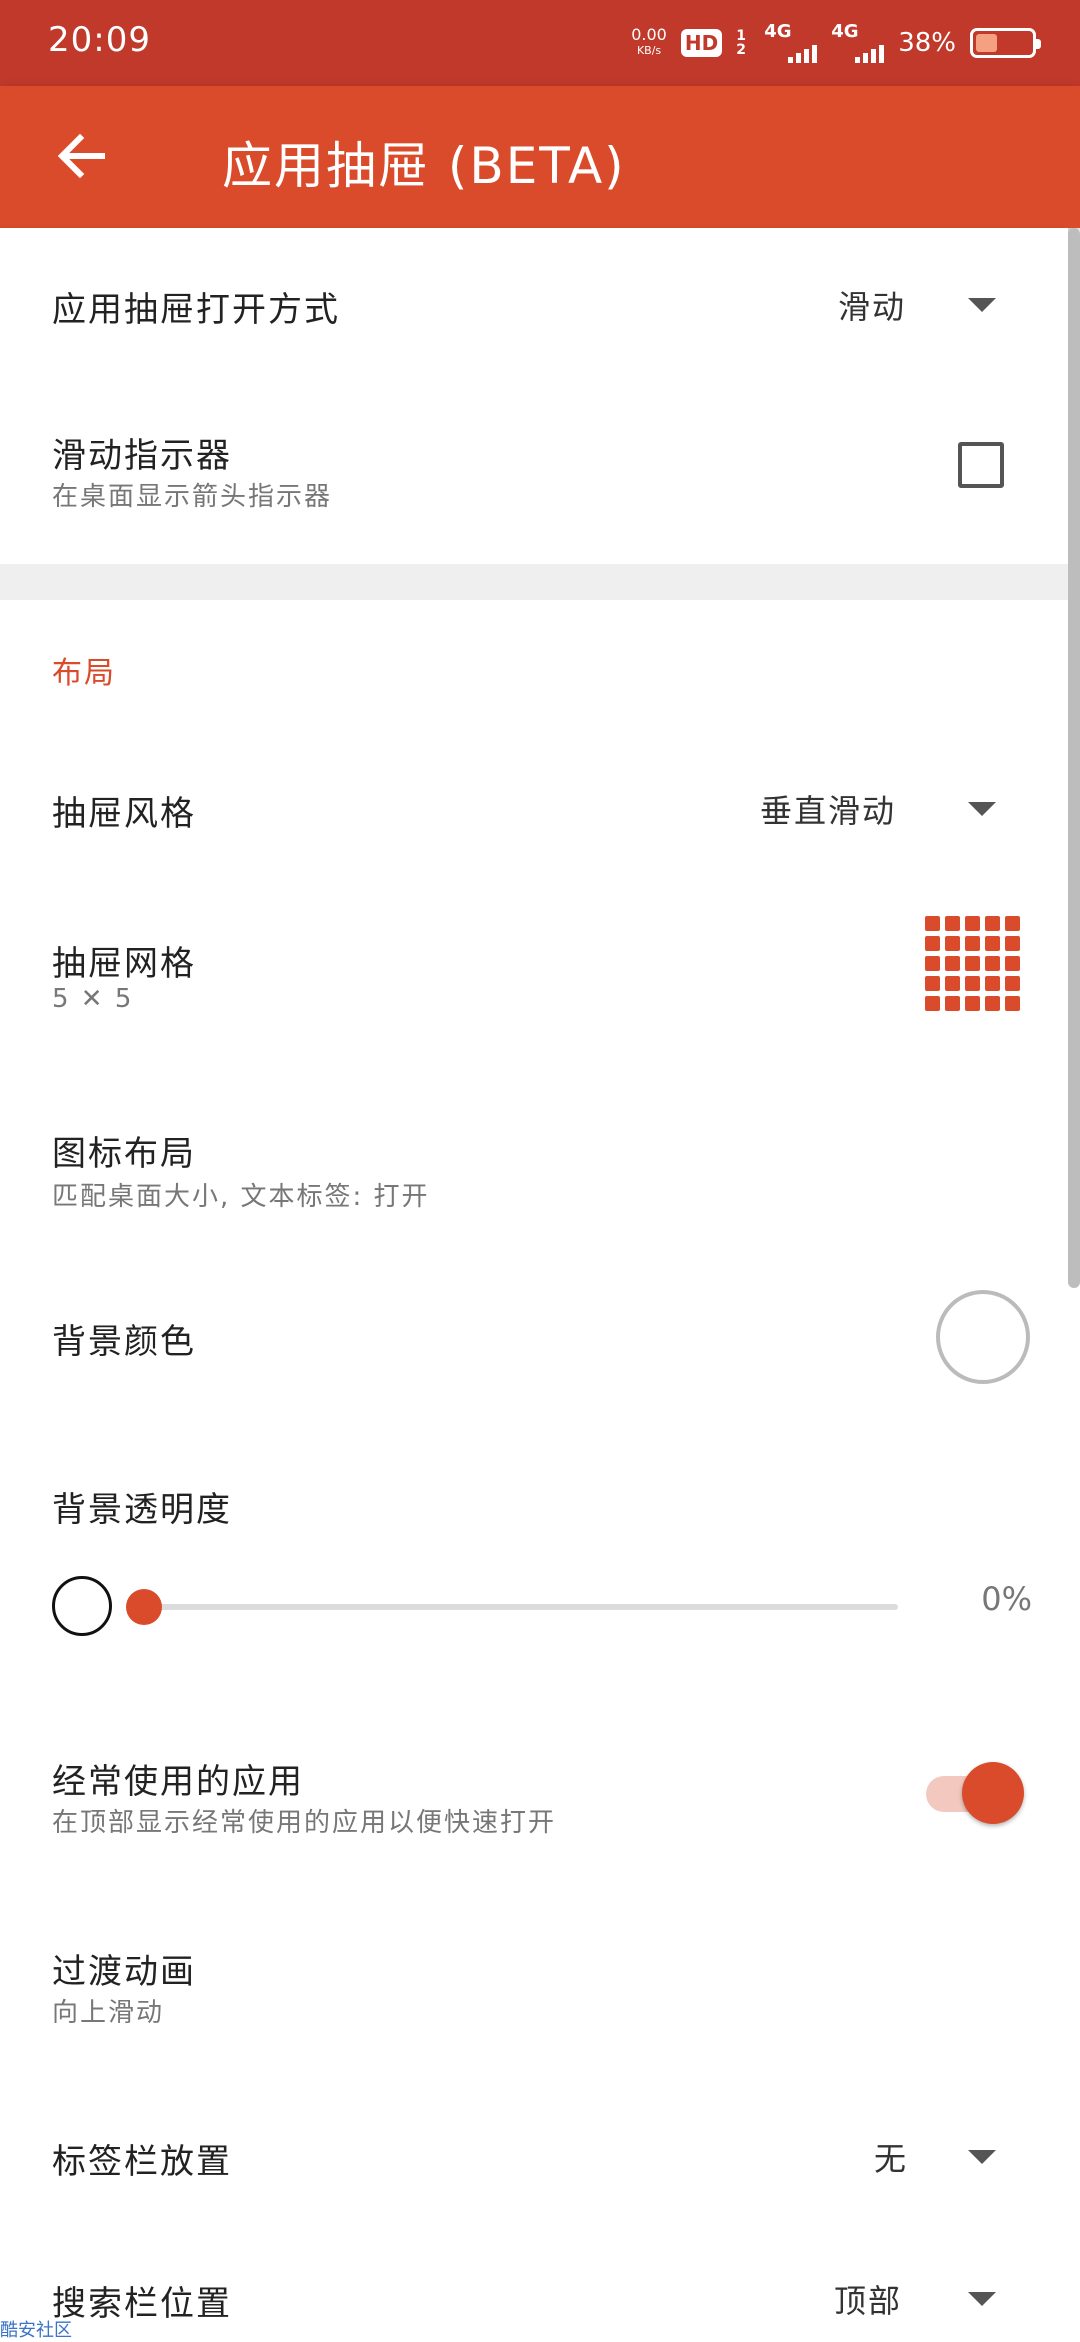 This screenshot has height=2342, width=1080. I want to click on grid-preview-icon, so click(972, 963).